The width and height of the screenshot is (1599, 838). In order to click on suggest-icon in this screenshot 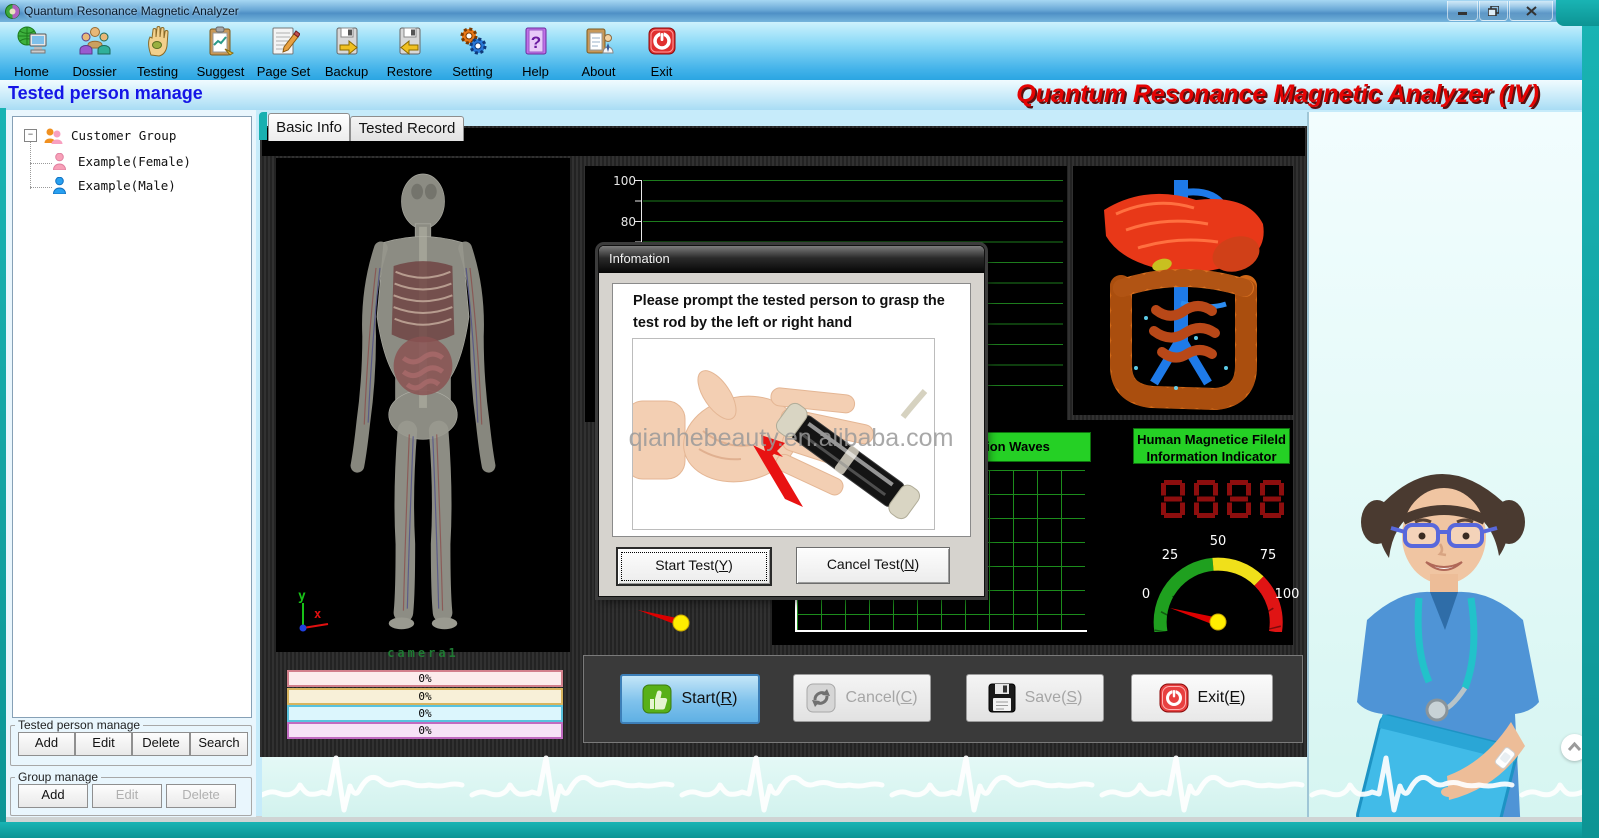, I will do `click(221, 41)`.